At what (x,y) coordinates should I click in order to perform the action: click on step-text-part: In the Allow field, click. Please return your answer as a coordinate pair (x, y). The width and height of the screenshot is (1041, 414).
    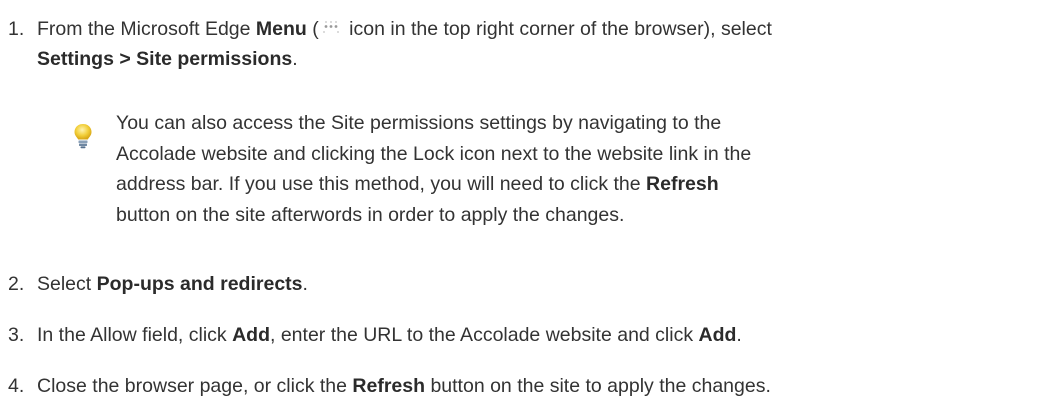
    Looking at the image, I should click on (135, 335).